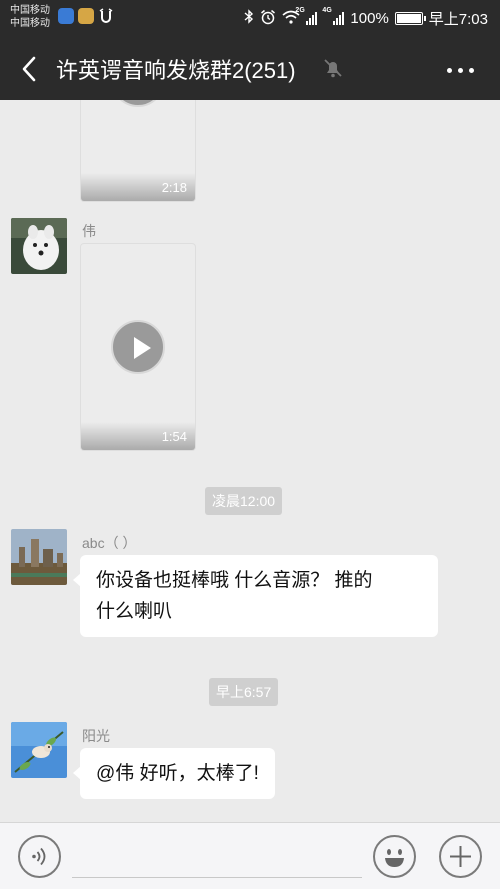 The image size is (500, 889). Describe the element at coordinates (174, 187) in the screenshot. I see `video-duration: 2:18` at that location.